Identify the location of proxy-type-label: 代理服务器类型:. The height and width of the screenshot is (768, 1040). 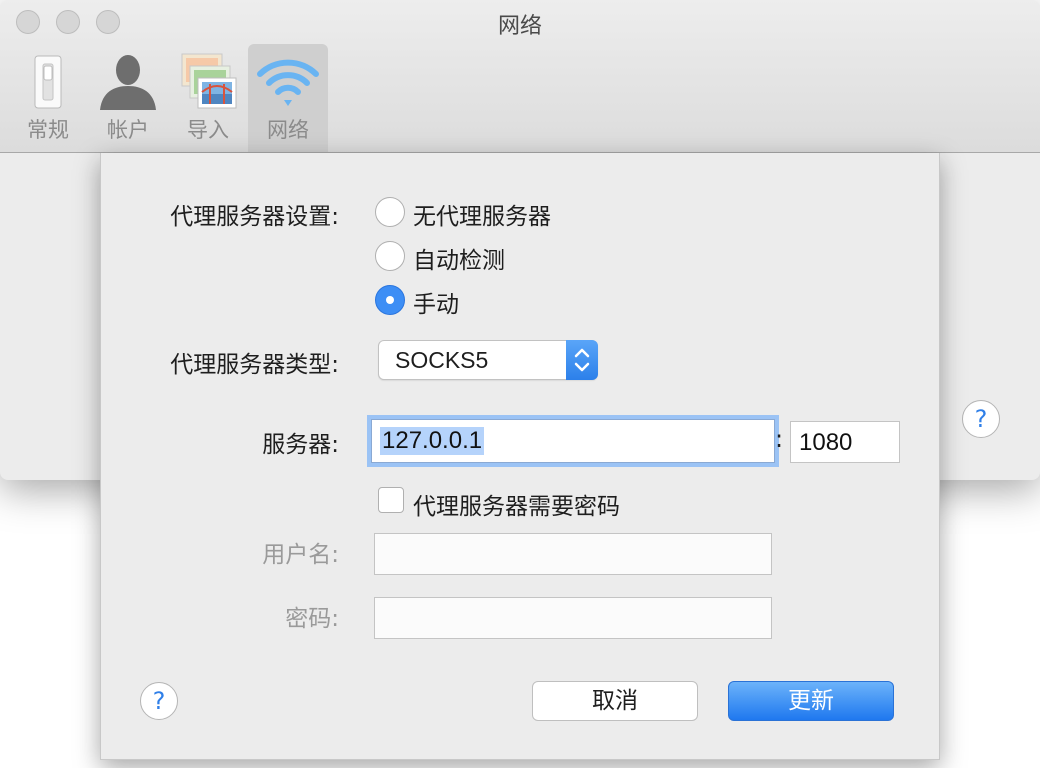
(254, 365).